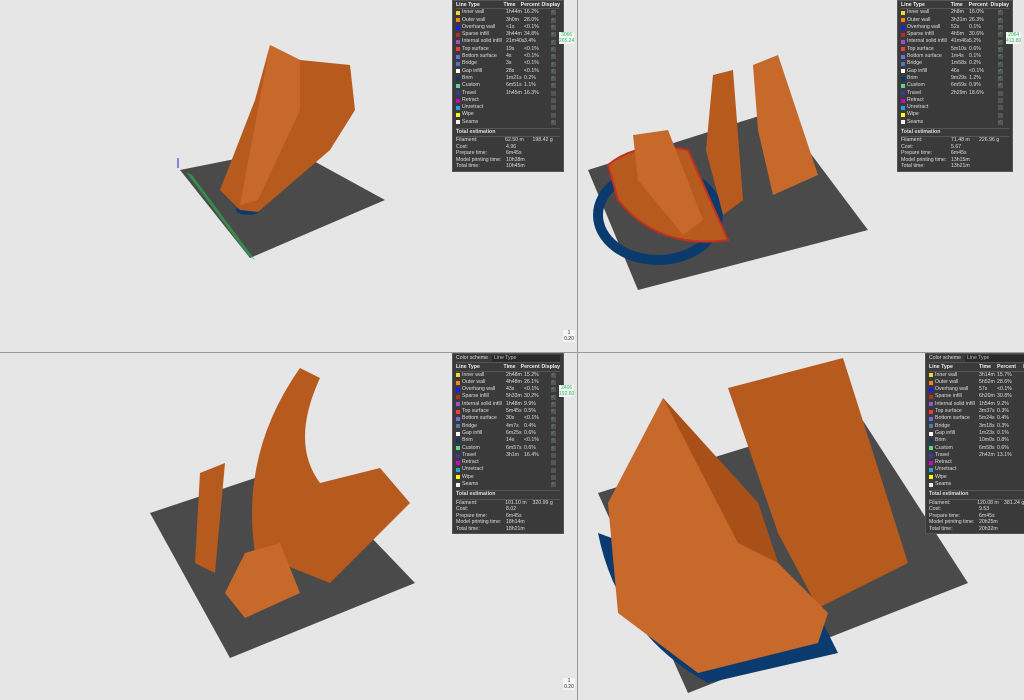  Describe the element at coordinates (508, 56) in the screenshot. I see `legend-row-bottom-surface: Bottom surface 4s <0.1% ✓` at that location.